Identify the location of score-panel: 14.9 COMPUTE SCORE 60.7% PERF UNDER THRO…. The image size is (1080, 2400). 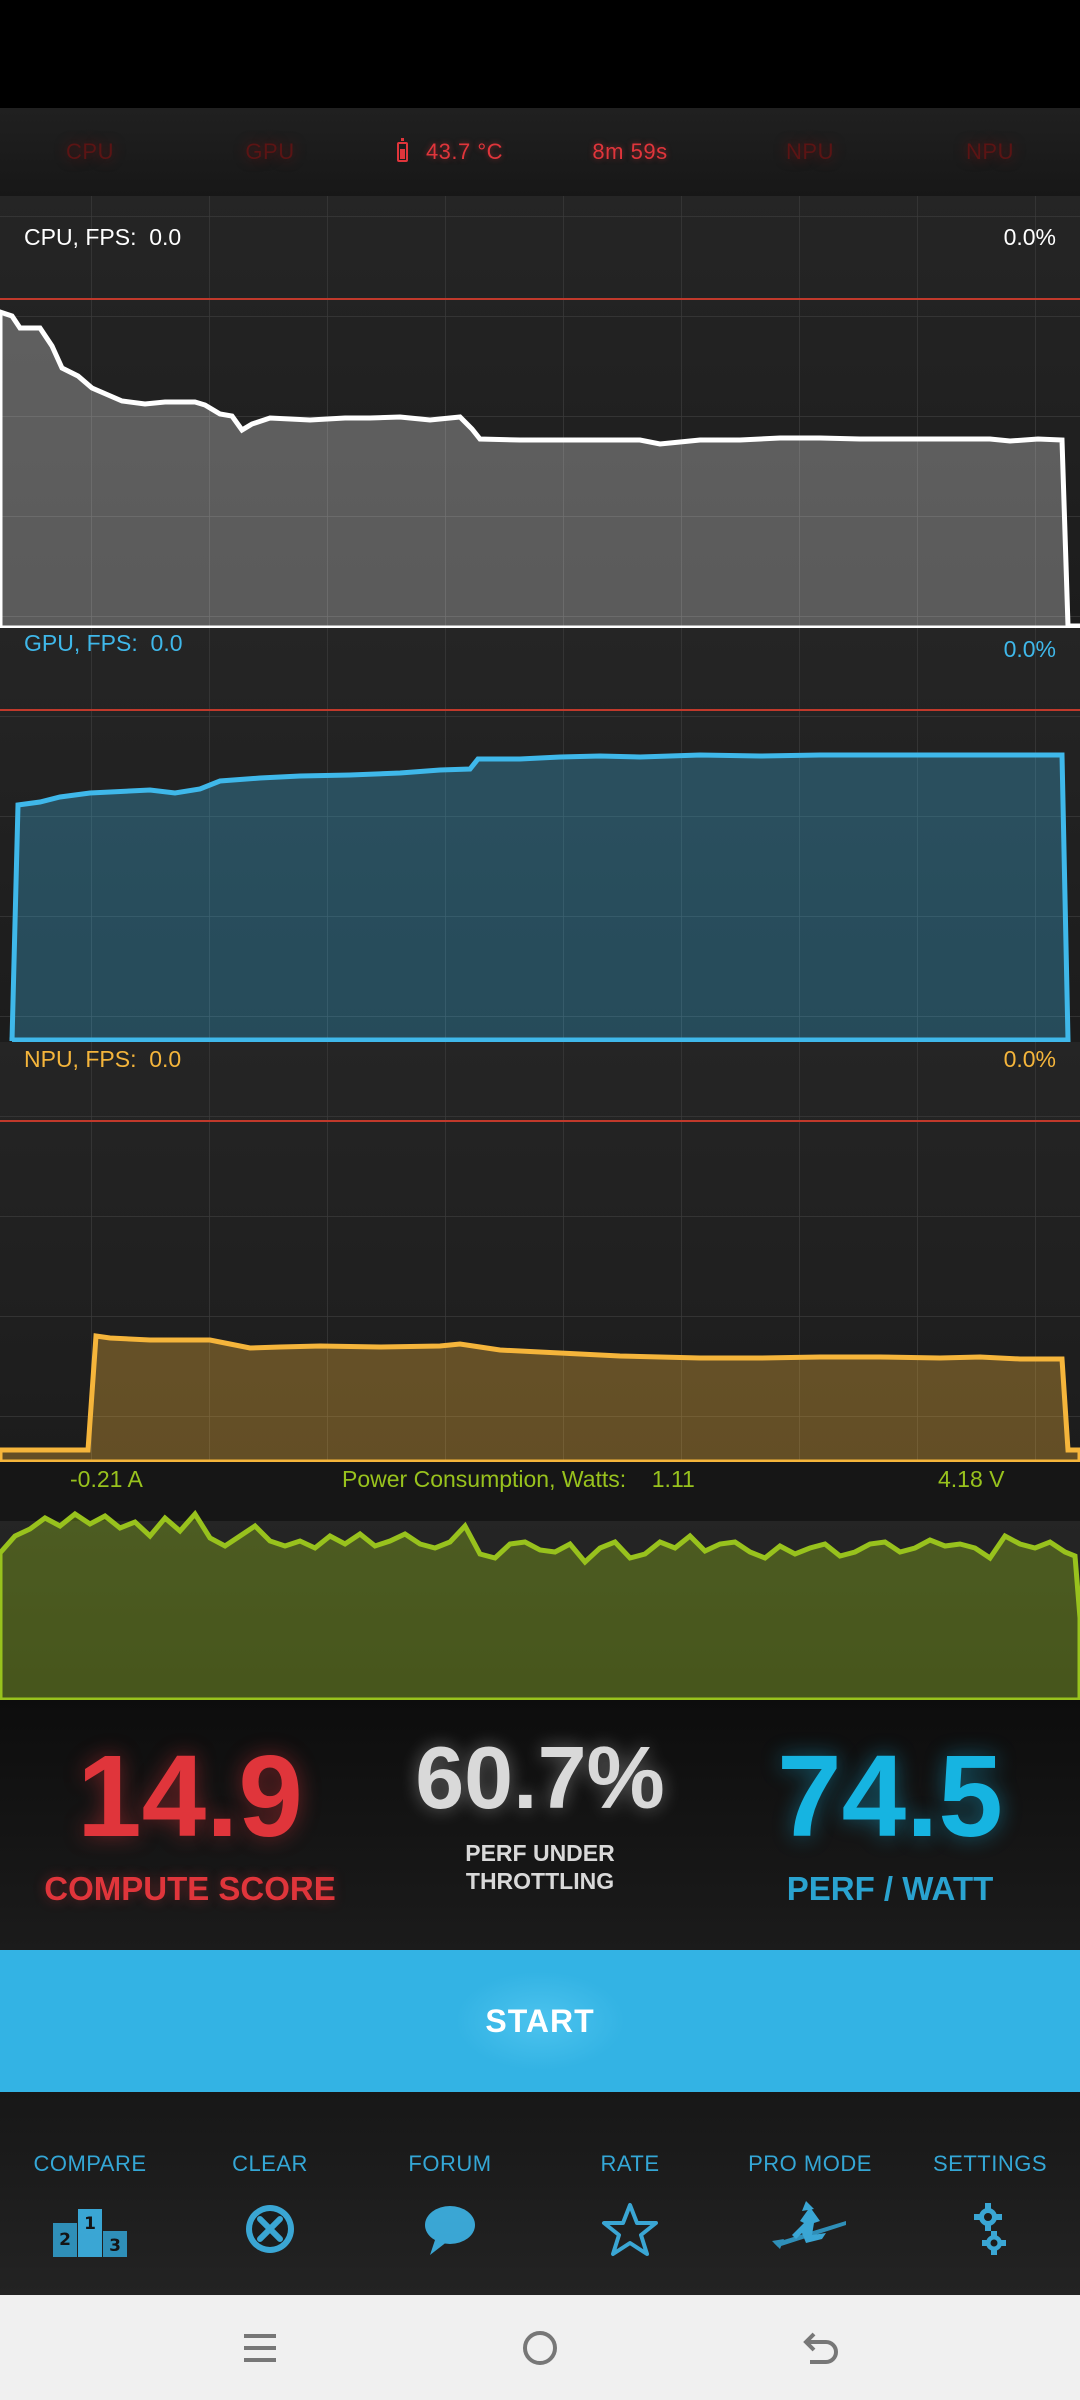
(540, 1825).